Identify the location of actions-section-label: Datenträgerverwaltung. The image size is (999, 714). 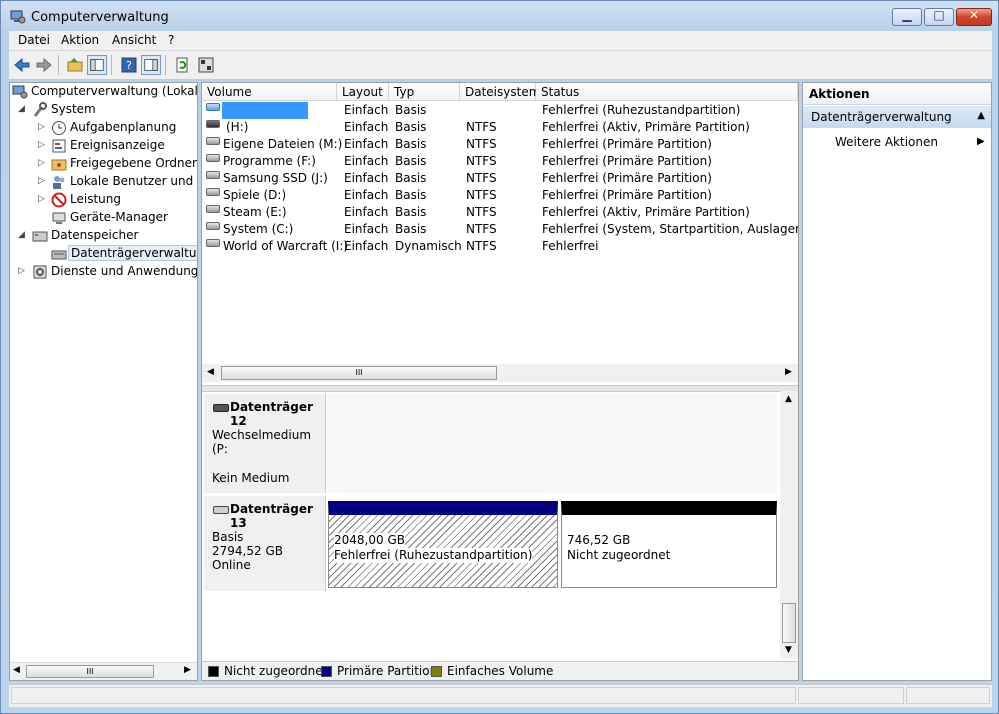
(881, 117).